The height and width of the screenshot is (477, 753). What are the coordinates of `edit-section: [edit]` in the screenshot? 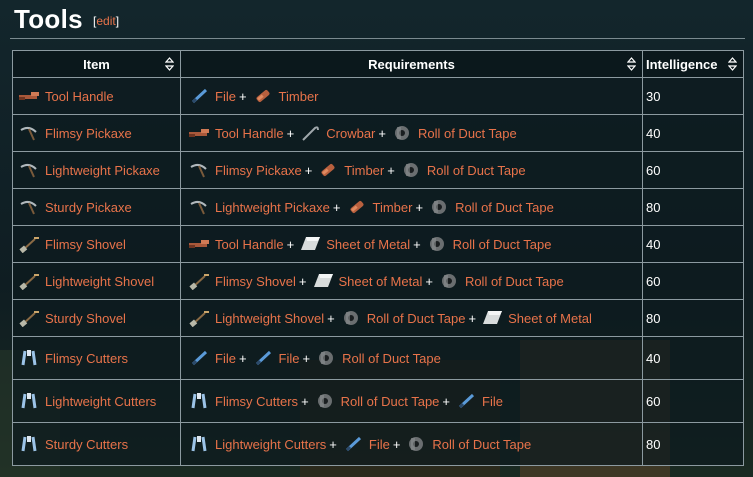 It's located at (106, 21).